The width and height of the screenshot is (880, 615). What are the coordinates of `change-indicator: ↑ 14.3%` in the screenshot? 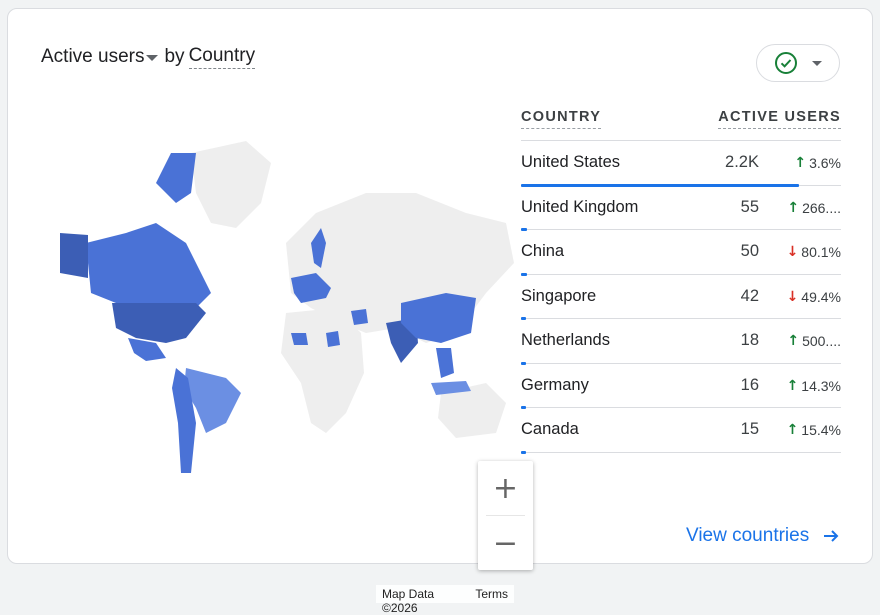 It's located at (810, 386).